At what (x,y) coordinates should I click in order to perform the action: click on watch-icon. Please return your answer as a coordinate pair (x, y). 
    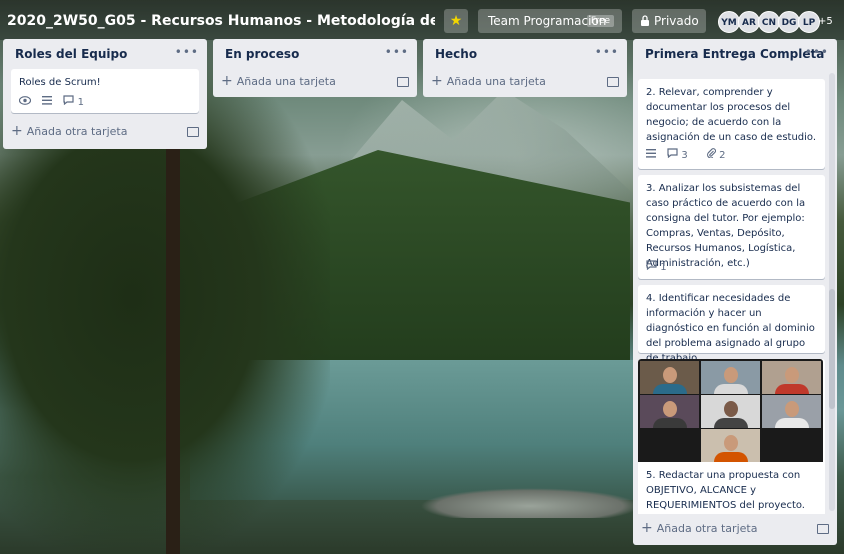
    Looking at the image, I should click on (26, 102).